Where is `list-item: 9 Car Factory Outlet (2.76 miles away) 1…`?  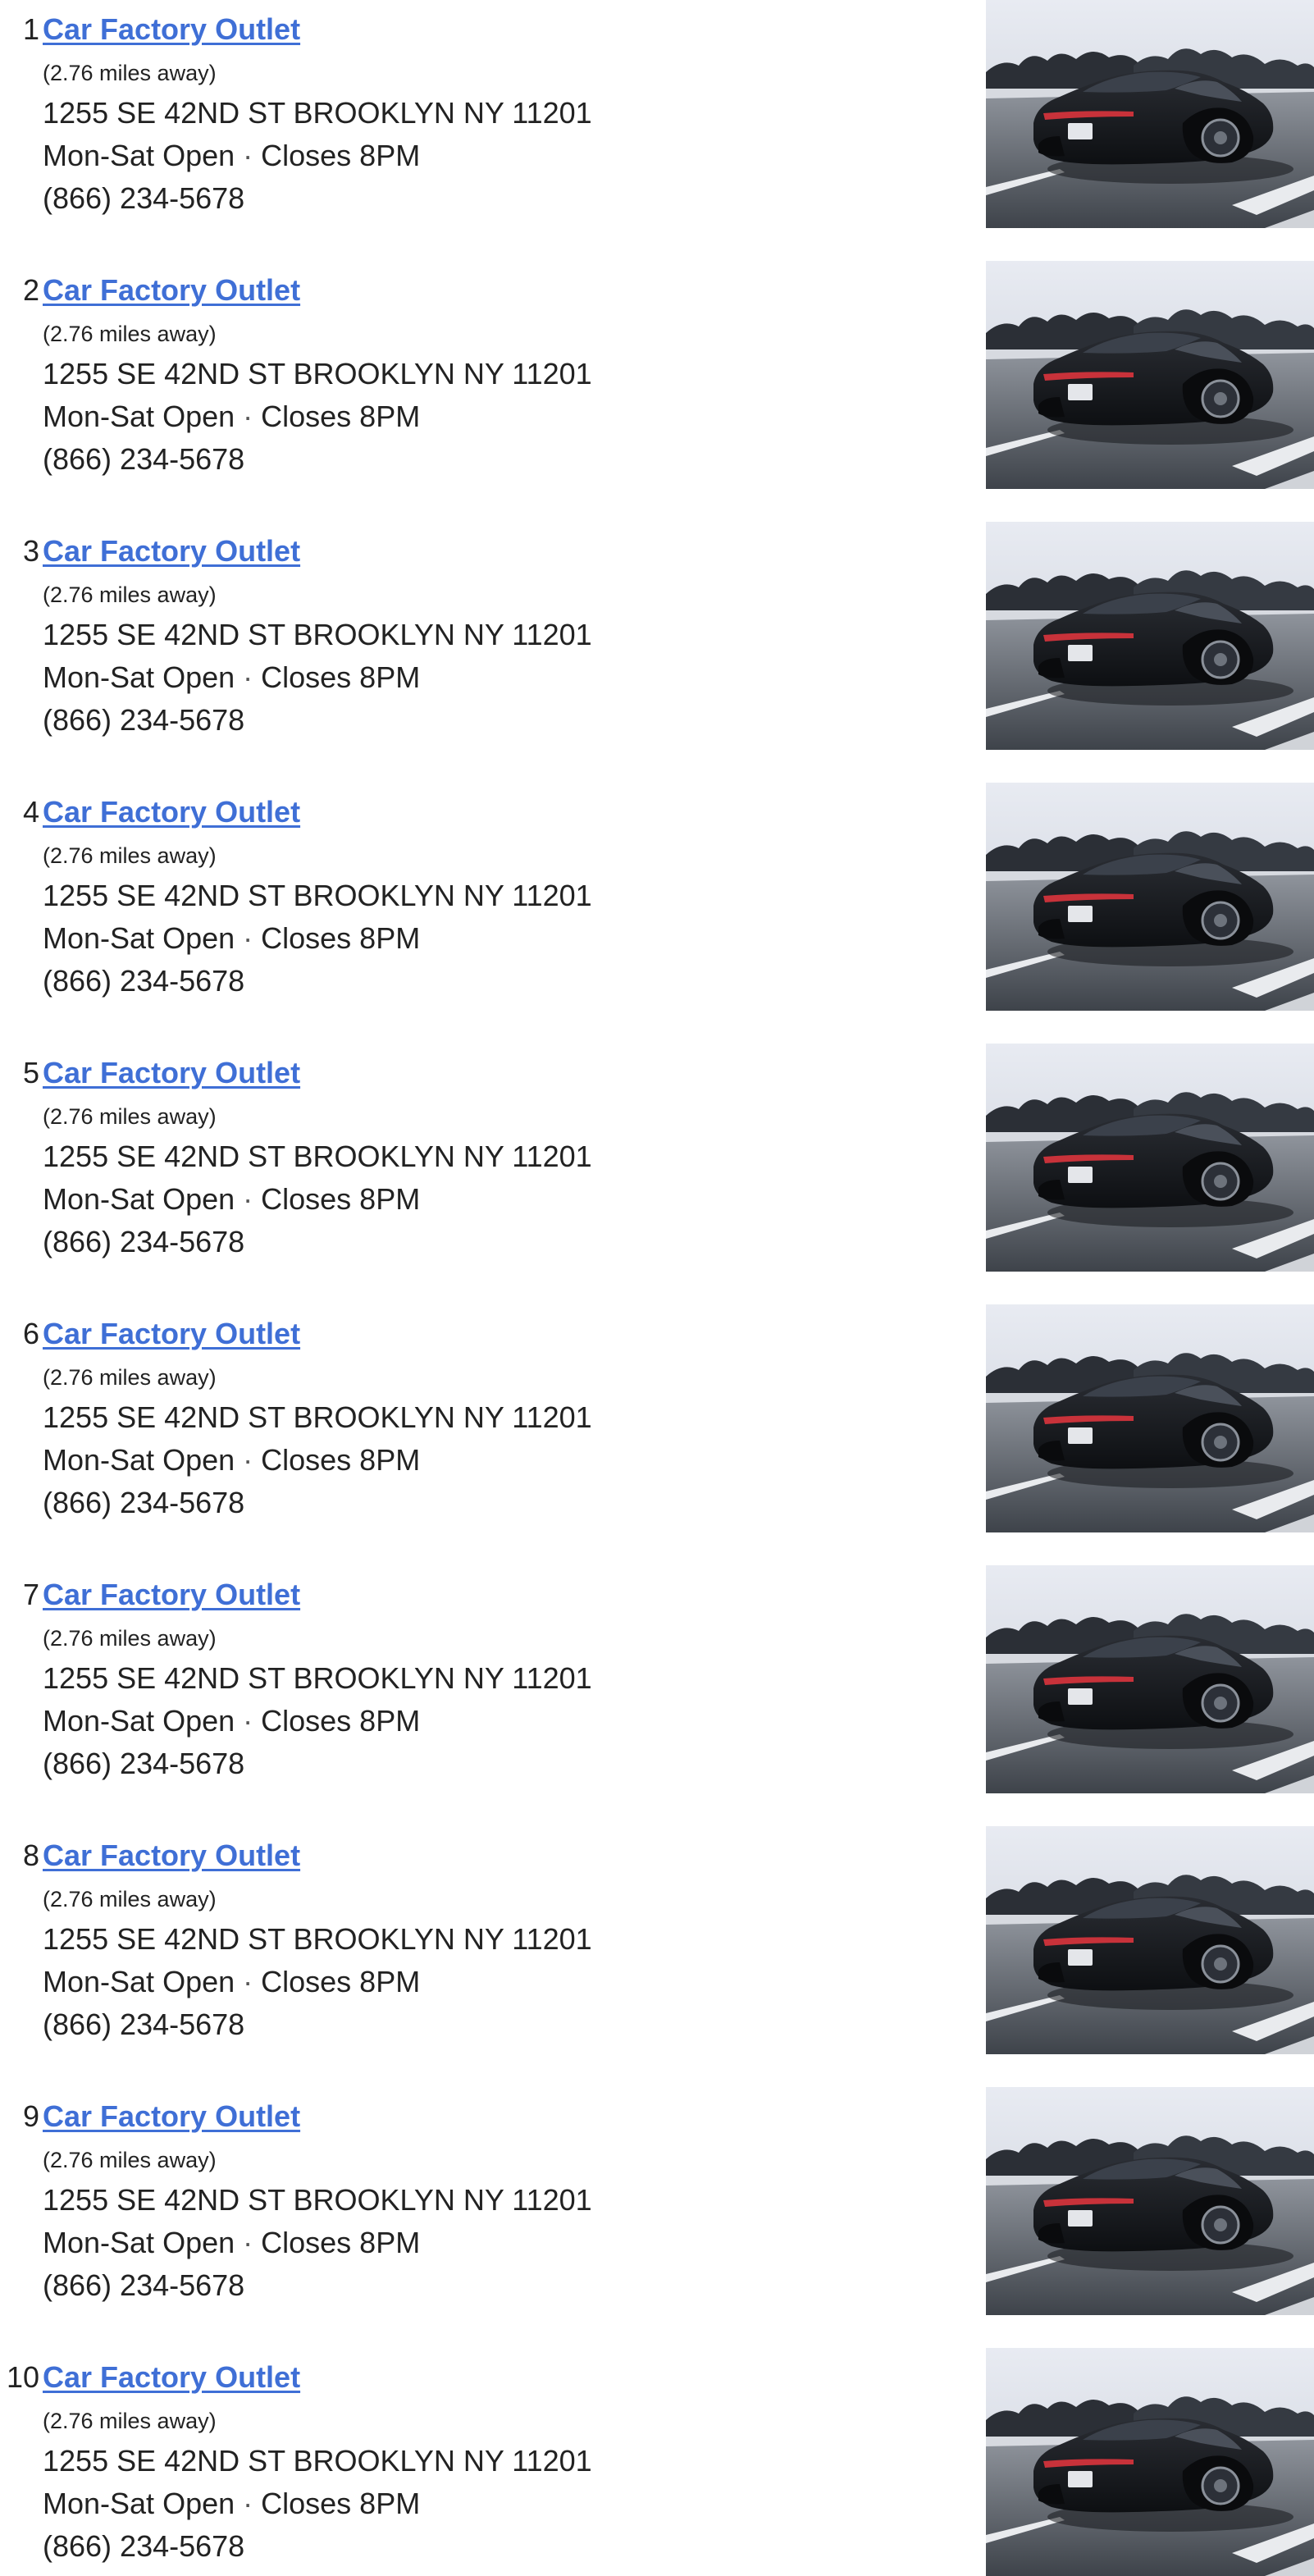
list-item: 9 Car Factory Outlet (2.76 miles away) 1… is located at coordinates (657, 2201).